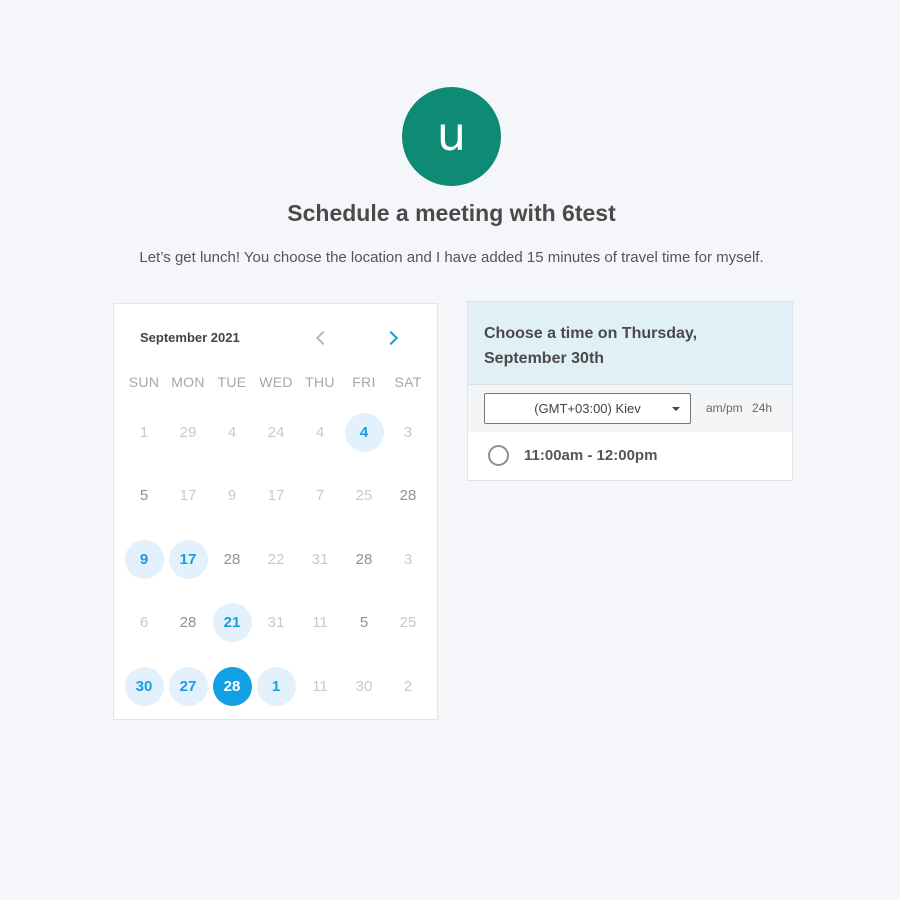  What do you see at coordinates (408, 686) in the screenshot?
I see `day-number: 2` at bounding box center [408, 686].